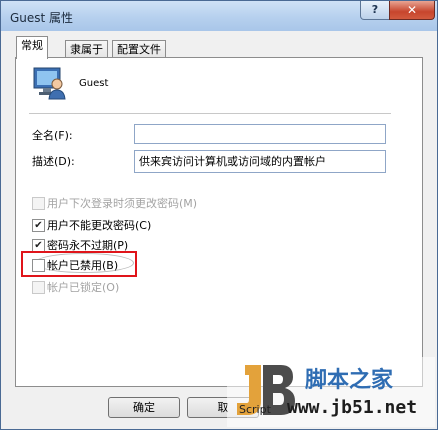 This screenshot has width=438, height=430. Describe the element at coordinates (94, 83) in the screenshot. I see `account-name: Guest` at that location.